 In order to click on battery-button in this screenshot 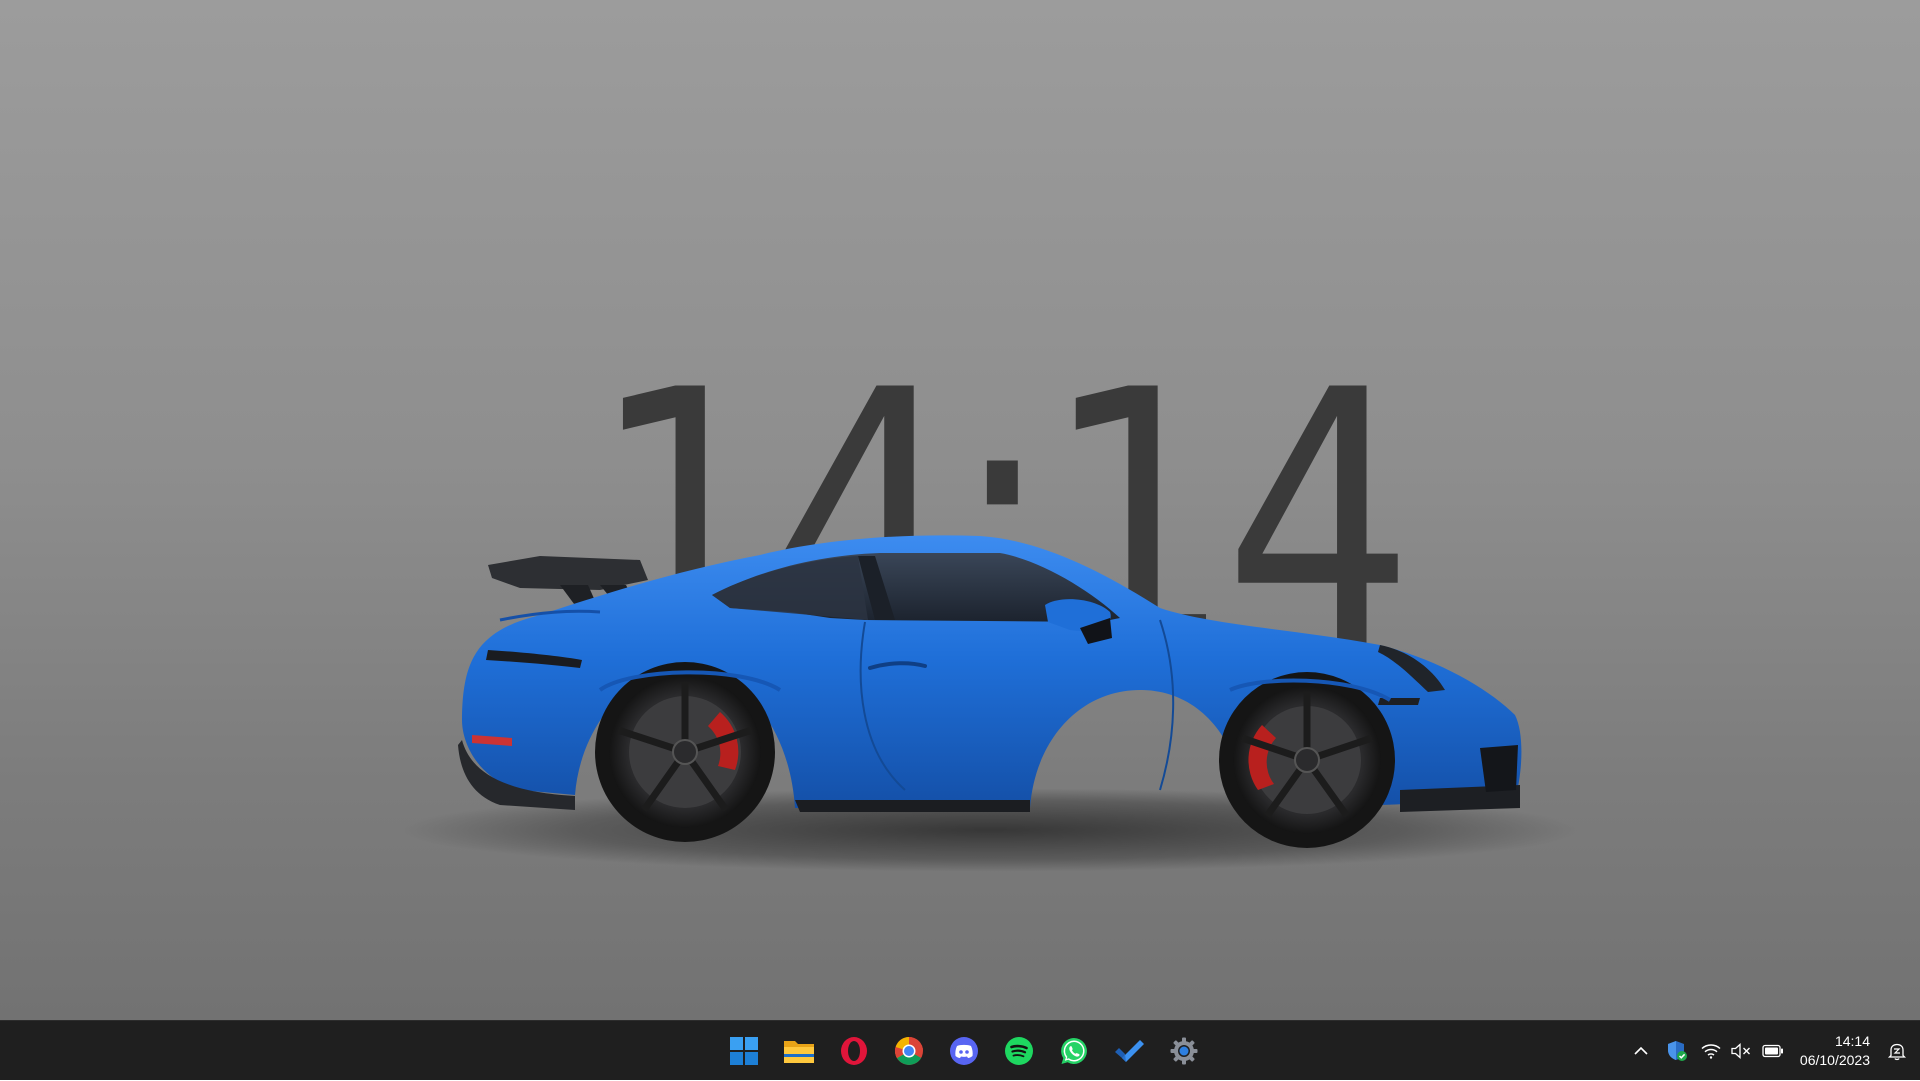, I will do `click(1773, 1051)`.